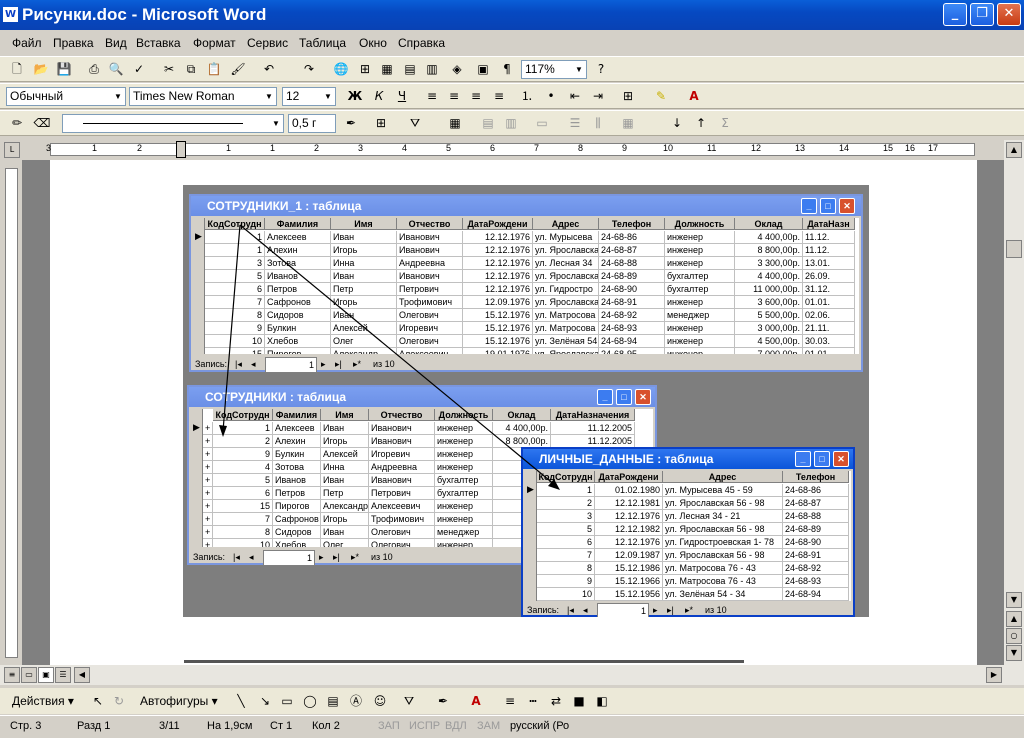 This screenshot has width=1024, height=738. Describe the element at coordinates (173, 123) in the screenshot. I see `line-style-select: ▼` at that location.